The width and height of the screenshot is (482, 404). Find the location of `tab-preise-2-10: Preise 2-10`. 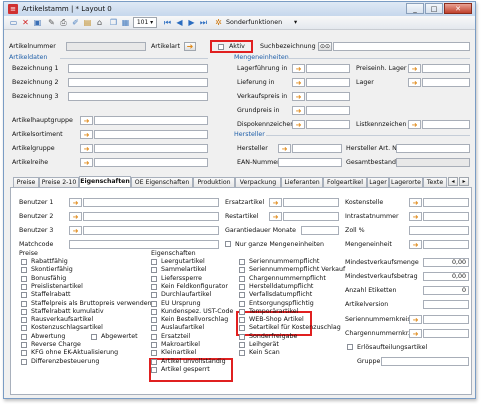

tab-preise-2-10: Preise 2-10 is located at coordinates (59, 182).